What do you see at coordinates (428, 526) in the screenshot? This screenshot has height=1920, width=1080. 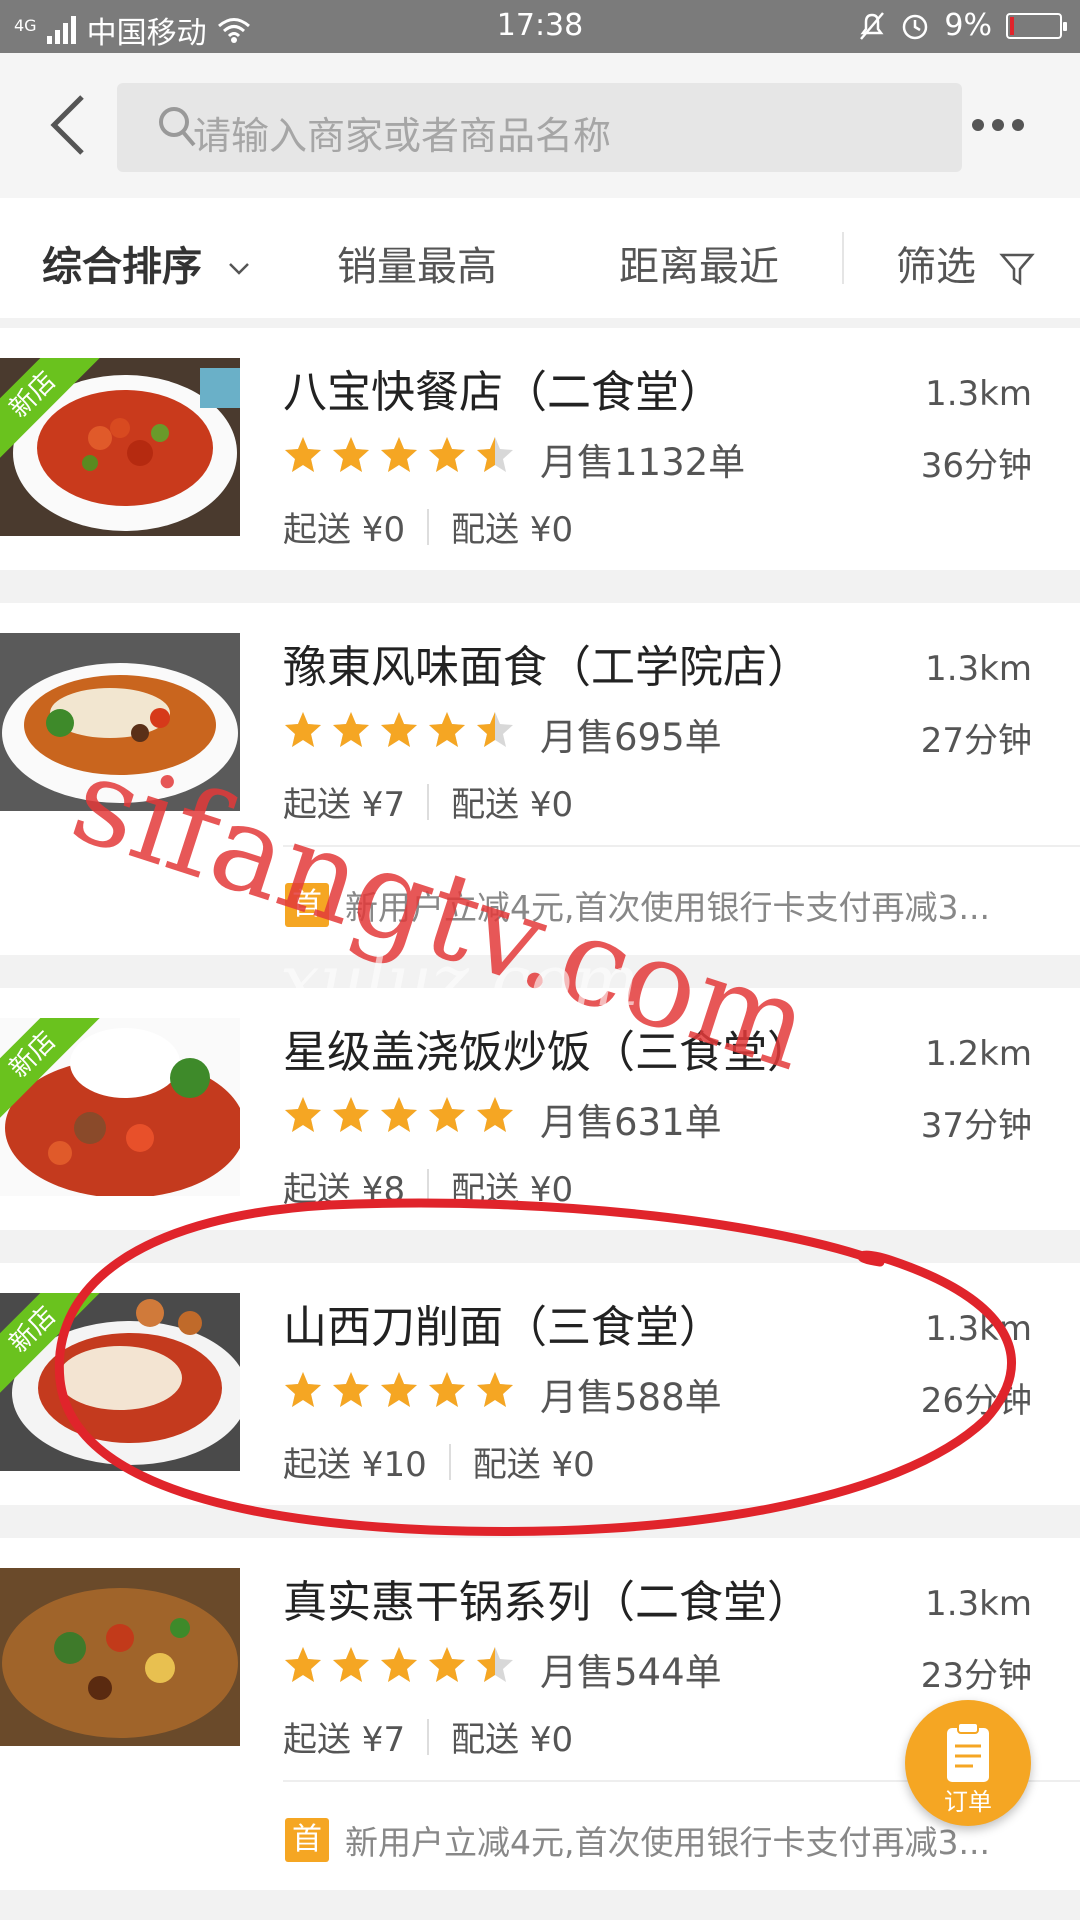 I see `fee-info: 起送 ¥0 配送 ¥0` at bounding box center [428, 526].